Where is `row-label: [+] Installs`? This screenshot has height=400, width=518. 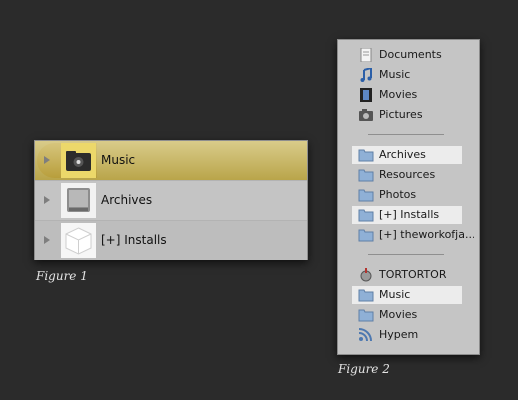
row-label: [+] Installs is located at coordinates (134, 240).